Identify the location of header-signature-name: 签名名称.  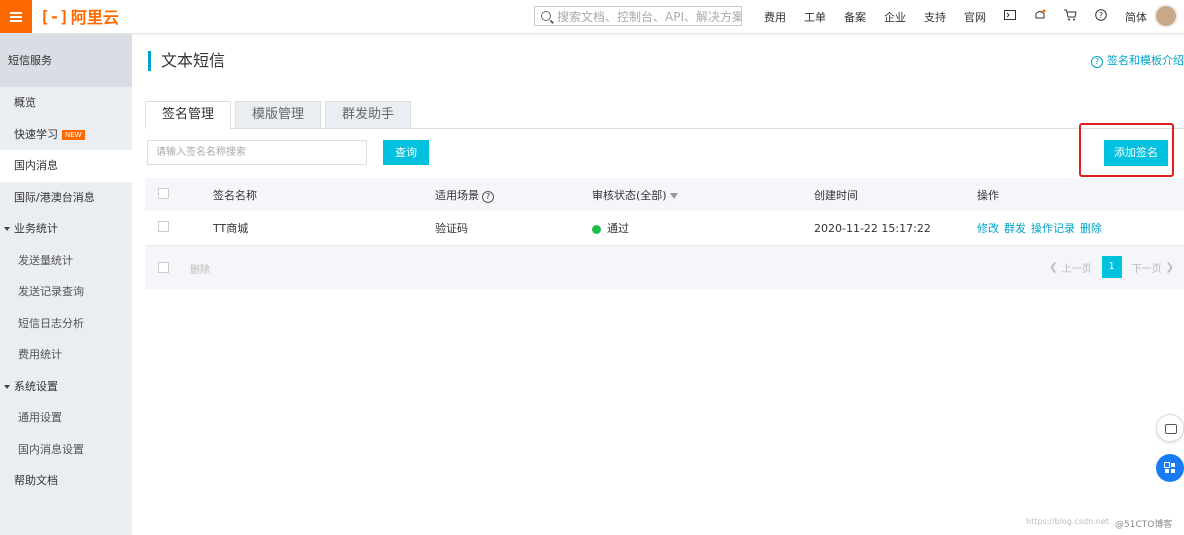
(235, 195).